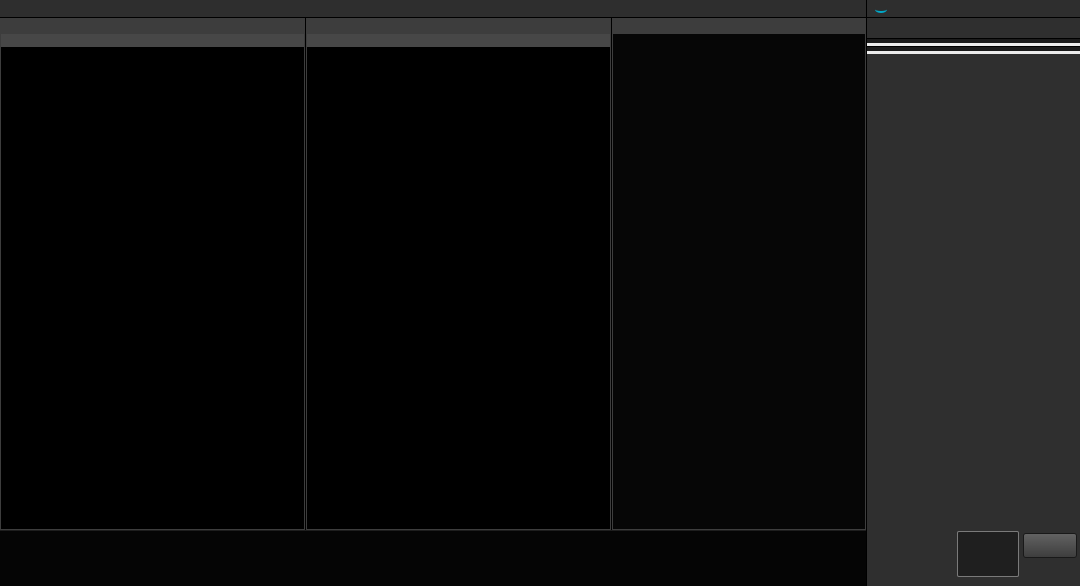  I want to click on menu-bar, so click(433, 9).